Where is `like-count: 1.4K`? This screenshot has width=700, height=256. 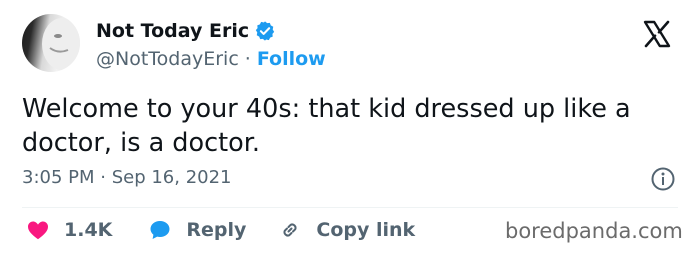
like-count: 1.4K is located at coordinates (88, 230).